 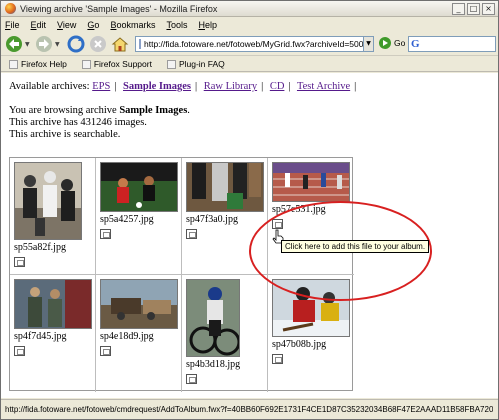 What do you see at coordinates (127, 219) in the screenshot?
I see `image-filename: sp5a4257.jpg` at bounding box center [127, 219].